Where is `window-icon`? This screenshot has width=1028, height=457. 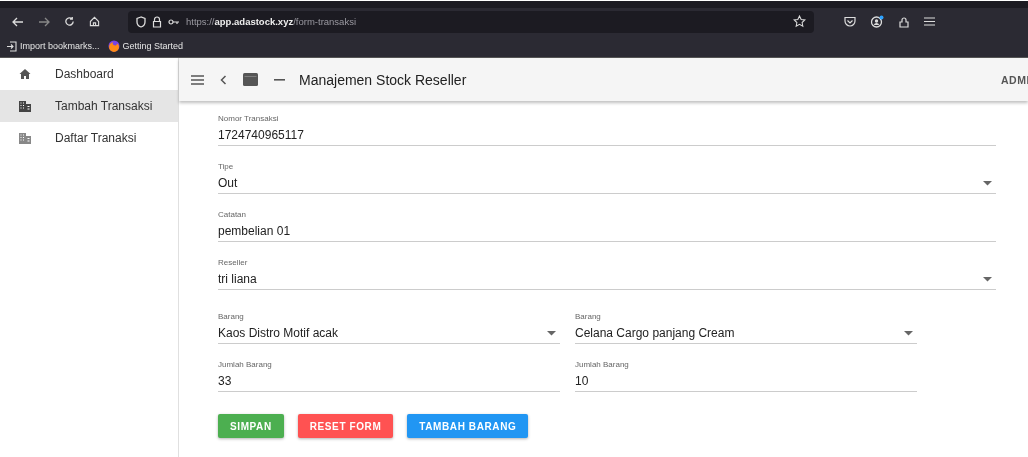
window-icon is located at coordinates (250, 79).